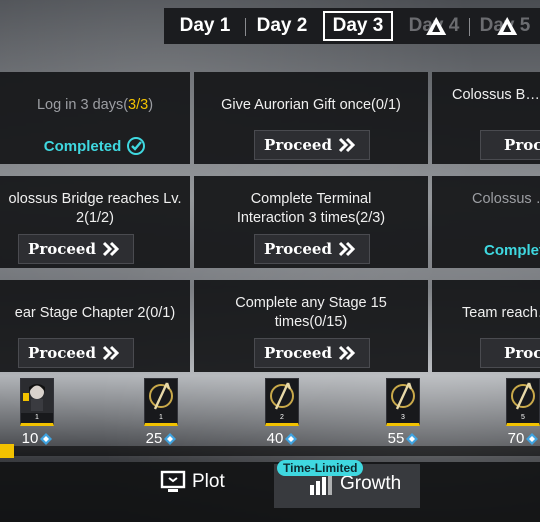 The height and width of the screenshot is (522, 540). I want to click on mission-title: Colossus … Prisms, so click(506, 199).